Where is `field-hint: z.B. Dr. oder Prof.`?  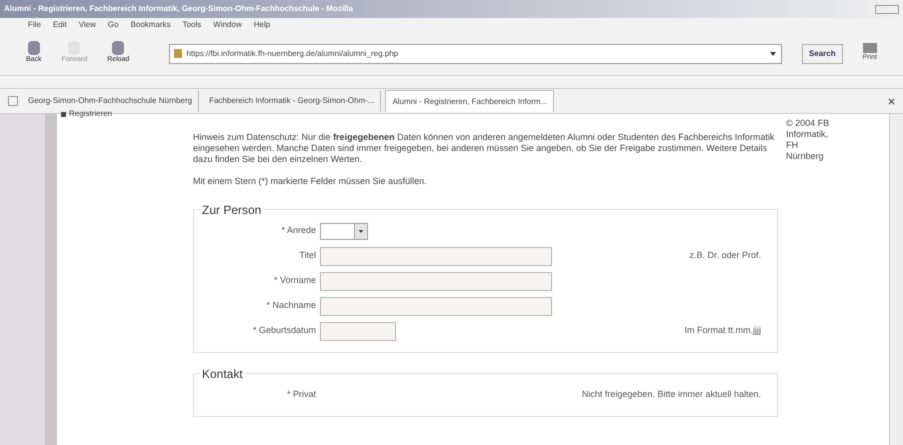 field-hint: z.B. Dr. oder Prof. is located at coordinates (725, 255).